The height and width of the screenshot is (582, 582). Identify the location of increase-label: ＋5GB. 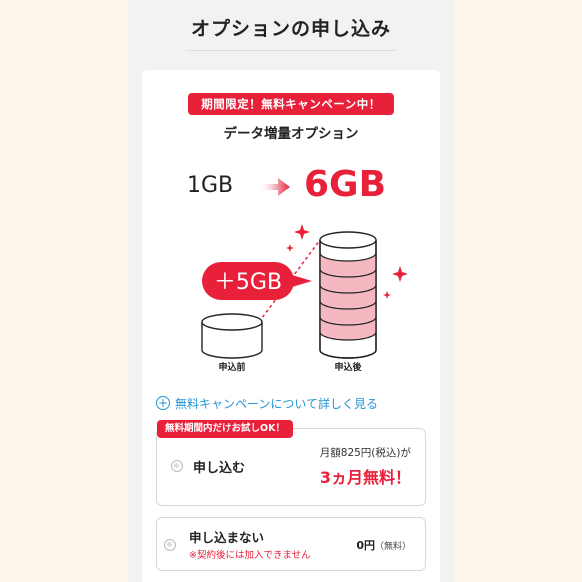
(248, 282).